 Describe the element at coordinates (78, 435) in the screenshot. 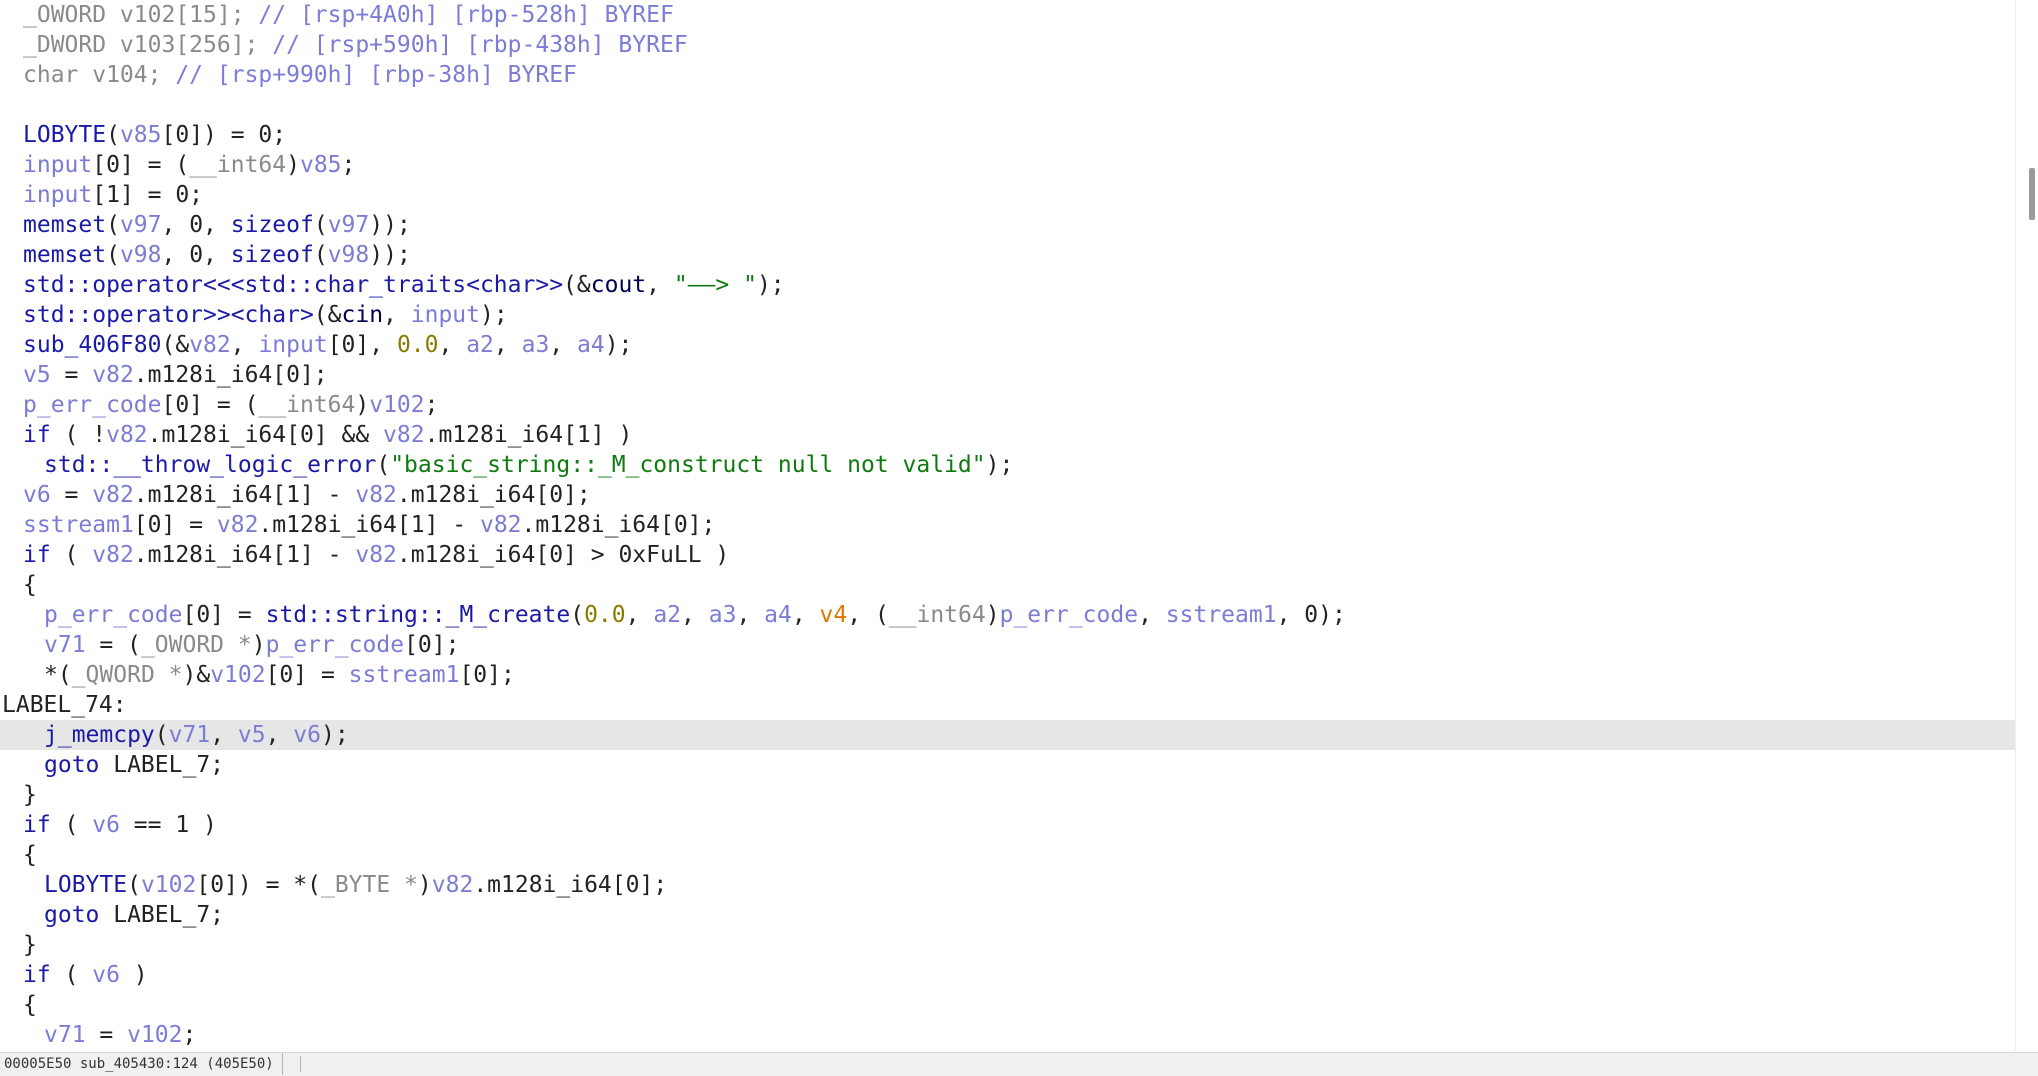

I see `code-token: ( !` at that location.